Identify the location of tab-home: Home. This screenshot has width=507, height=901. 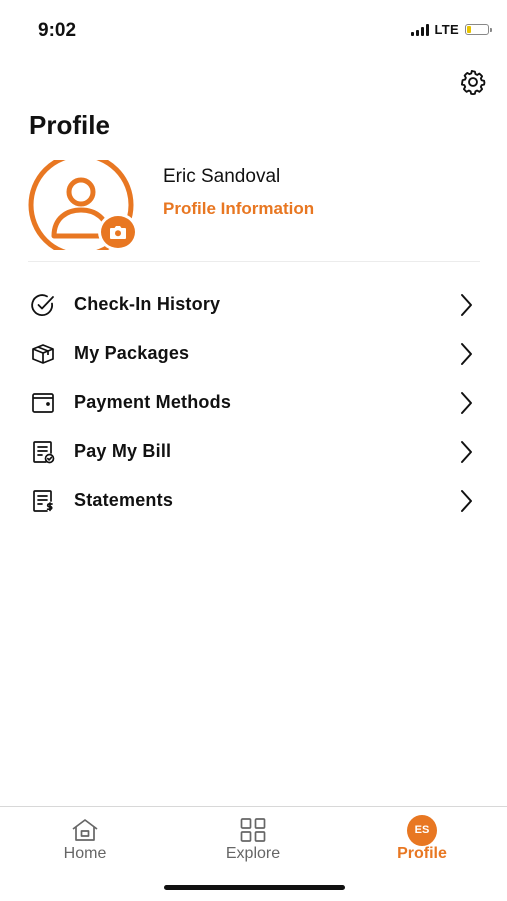
(85, 839).